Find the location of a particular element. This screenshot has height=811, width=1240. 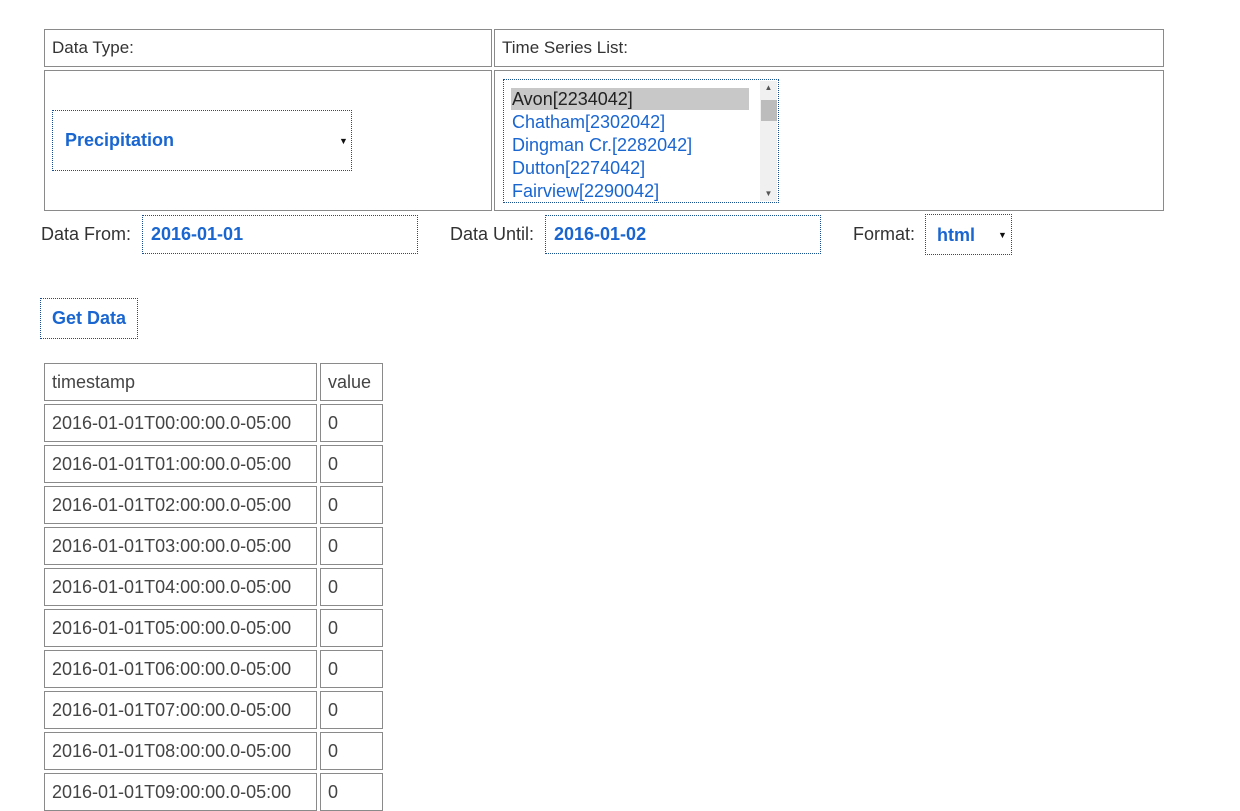

time-series-option: Dingman Cr.[2282042] is located at coordinates (630, 145).